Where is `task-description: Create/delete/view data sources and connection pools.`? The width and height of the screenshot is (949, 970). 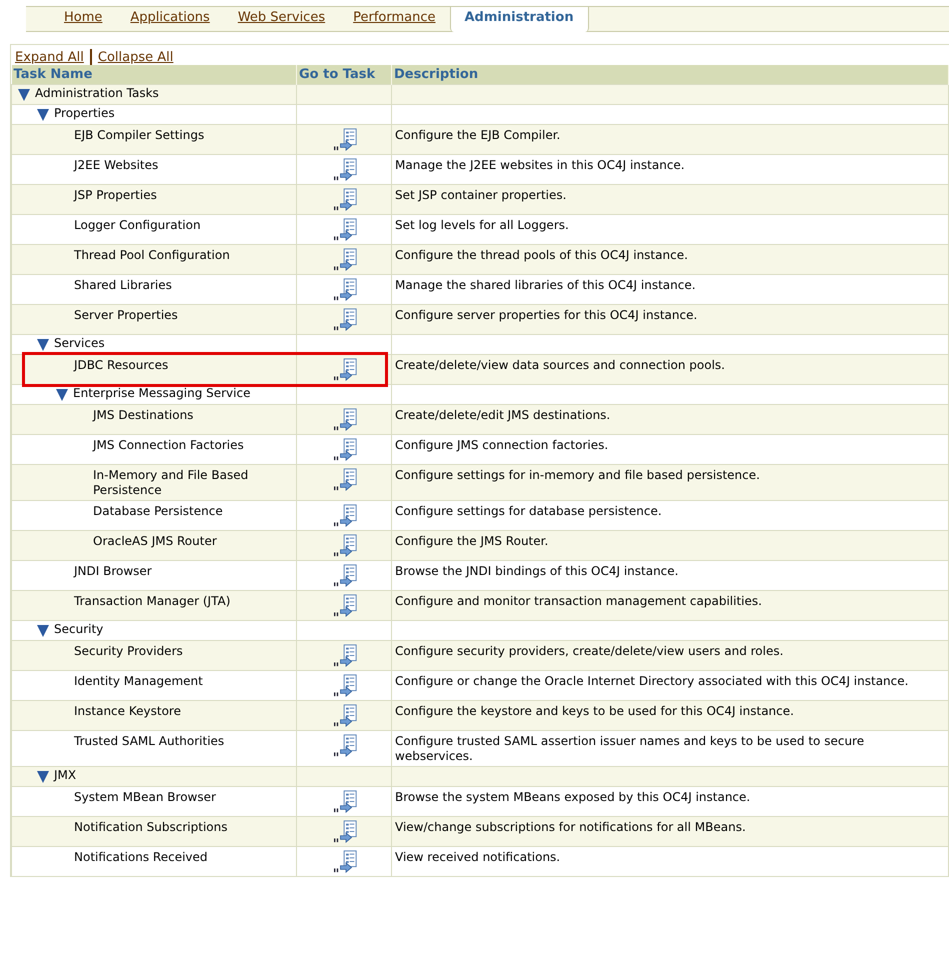
task-description: Create/delete/view data sources and connection pools. is located at coordinates (560, 365).